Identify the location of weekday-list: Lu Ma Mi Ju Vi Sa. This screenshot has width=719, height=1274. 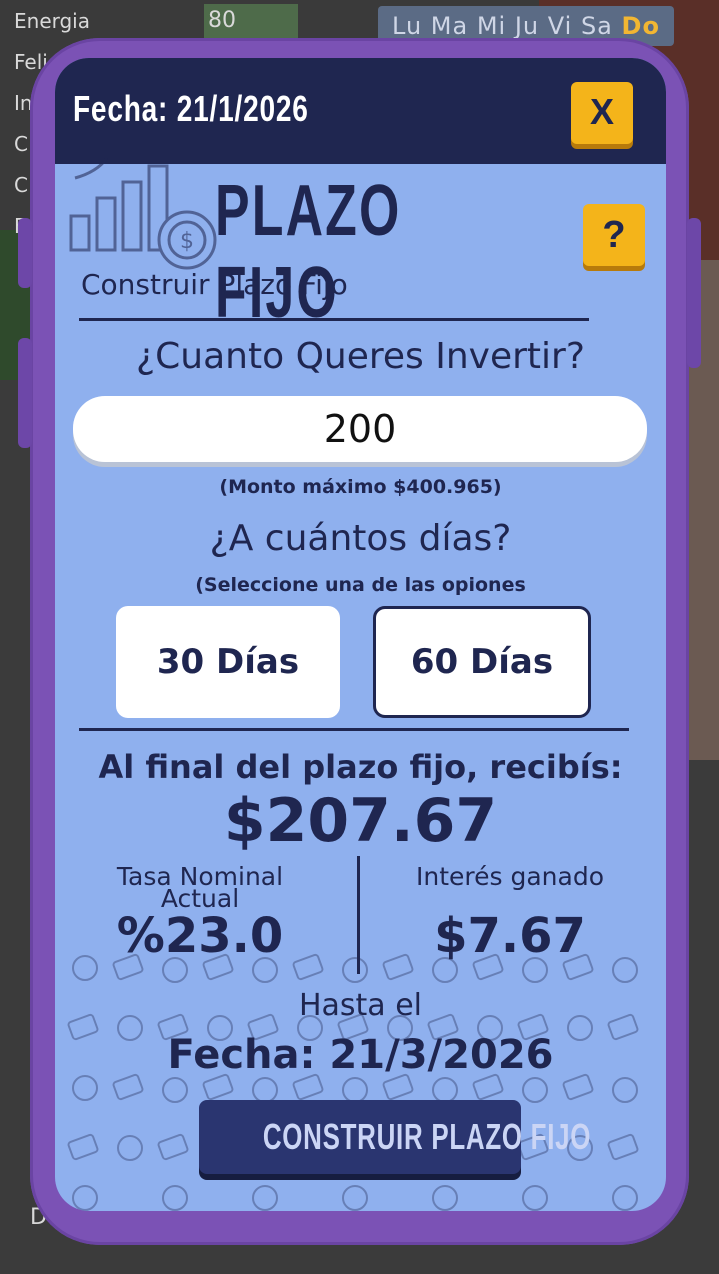
(502, 26).